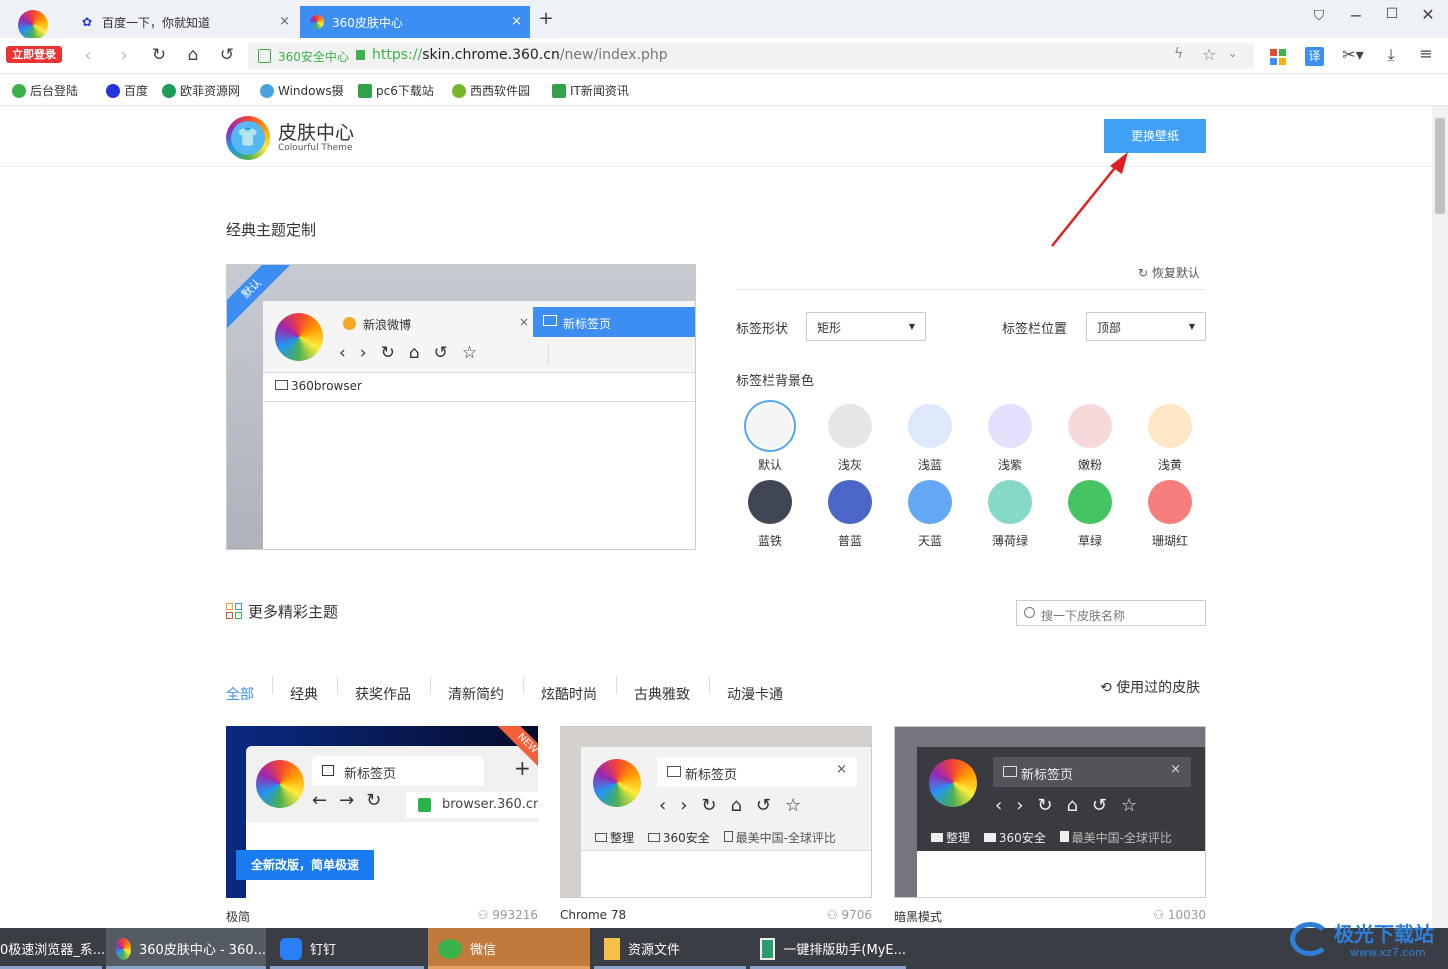 The height and width of the screenshot is (969, 1448). Describe the element at coordinates (1111, 613) in the screenshot. I see `skin-search-input: 搜一下皮肤名称` at that location.